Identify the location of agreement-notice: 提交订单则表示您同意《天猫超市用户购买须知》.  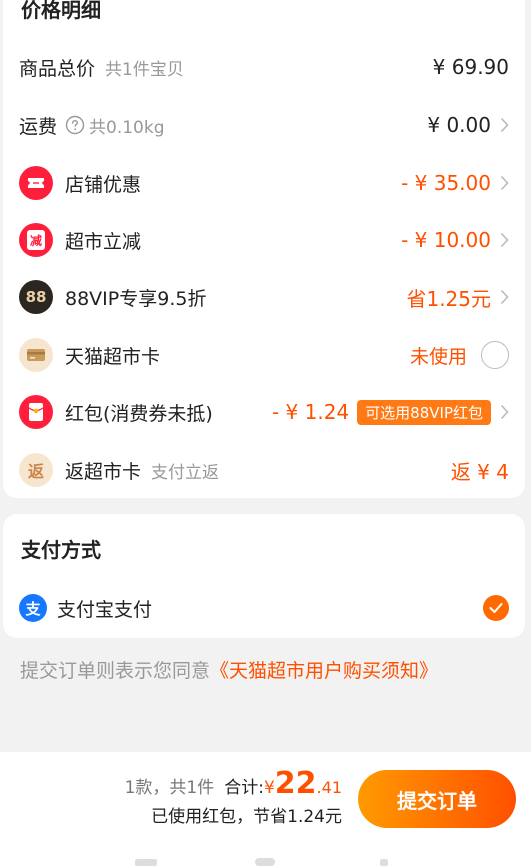
(229, 669).